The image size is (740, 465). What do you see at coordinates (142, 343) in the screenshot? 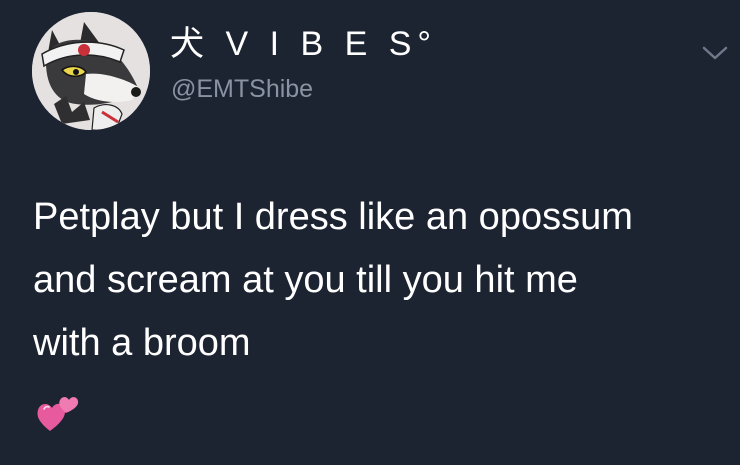
I see `tweet-text-line: with a broom` at bounding box center [142, 343].